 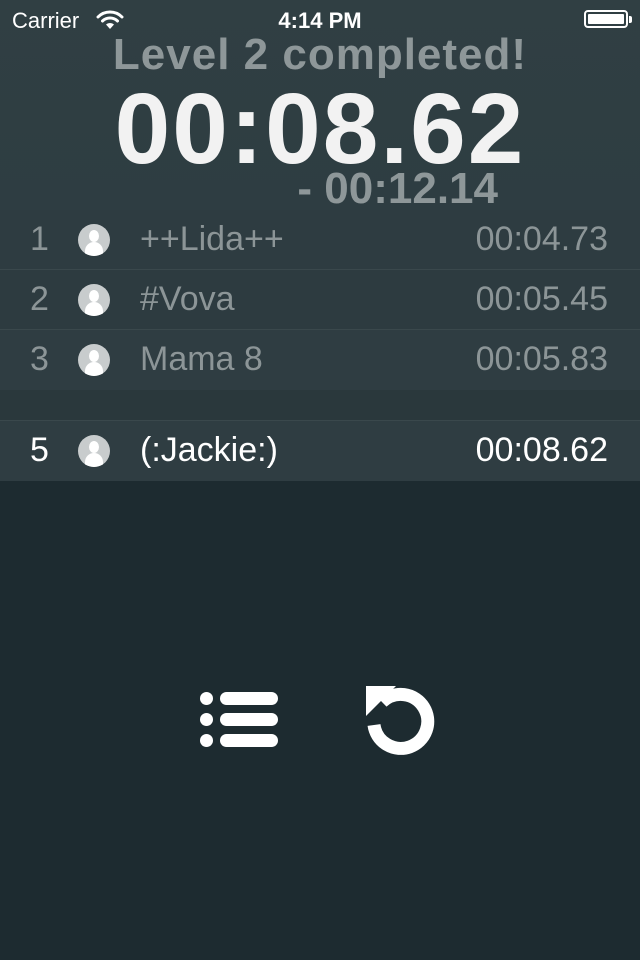 I want to click on battery-icon, so click(x=608, y=19).